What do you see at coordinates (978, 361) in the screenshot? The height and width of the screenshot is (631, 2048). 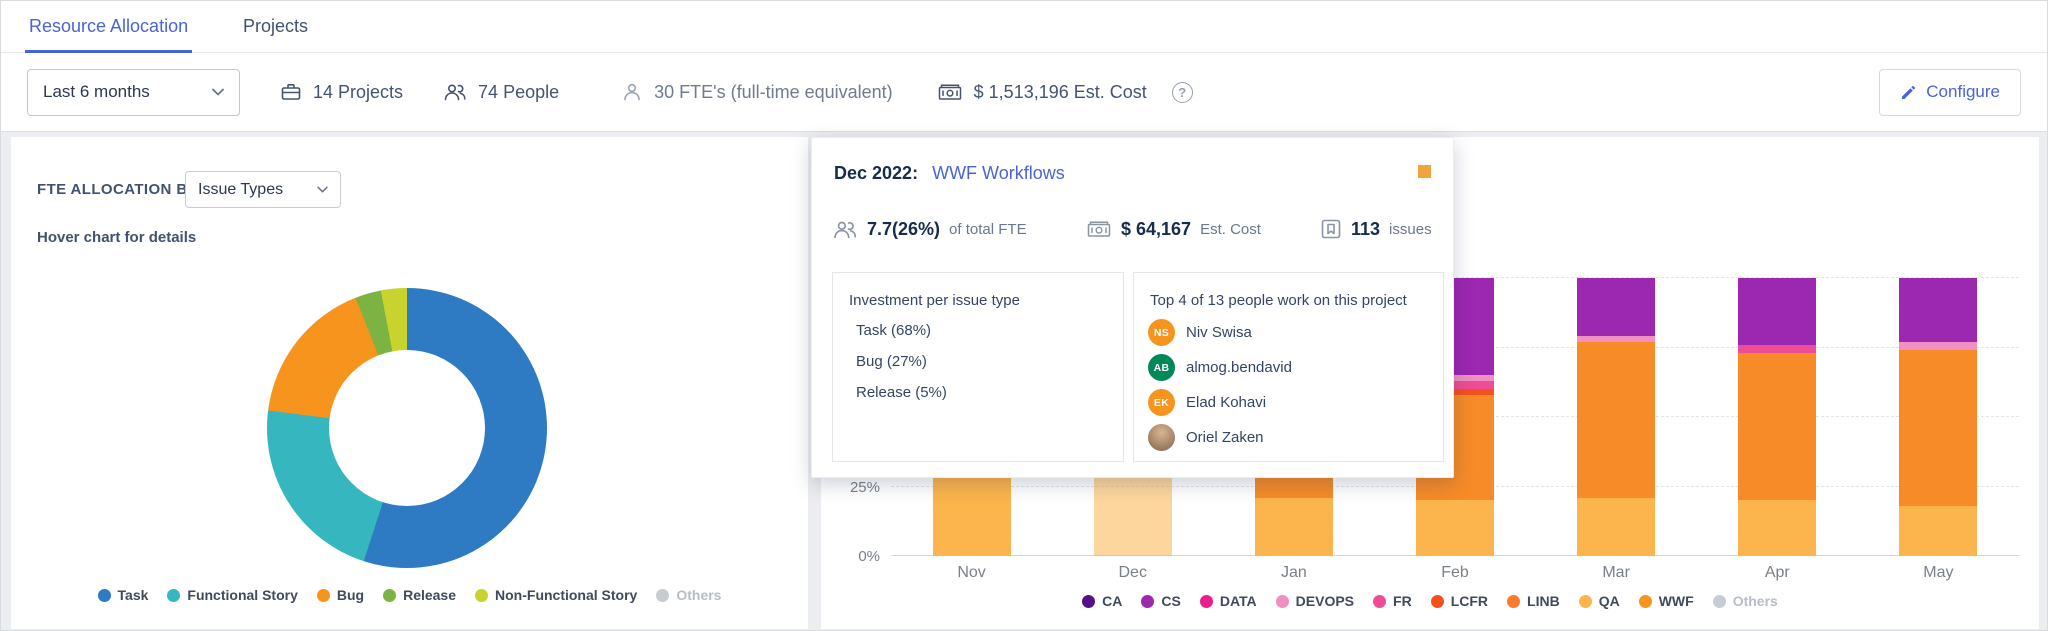 I see `investment-items: Task (68%) Bug (27%) Release (5%)` at bounding box center [978, 361].